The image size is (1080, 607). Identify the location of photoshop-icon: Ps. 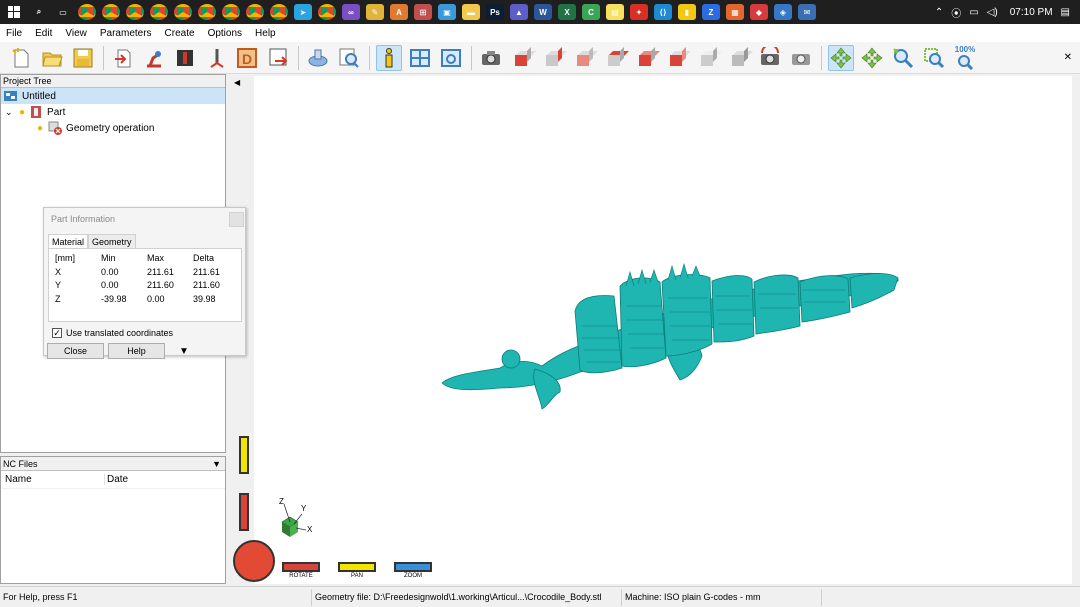
(495, 12).